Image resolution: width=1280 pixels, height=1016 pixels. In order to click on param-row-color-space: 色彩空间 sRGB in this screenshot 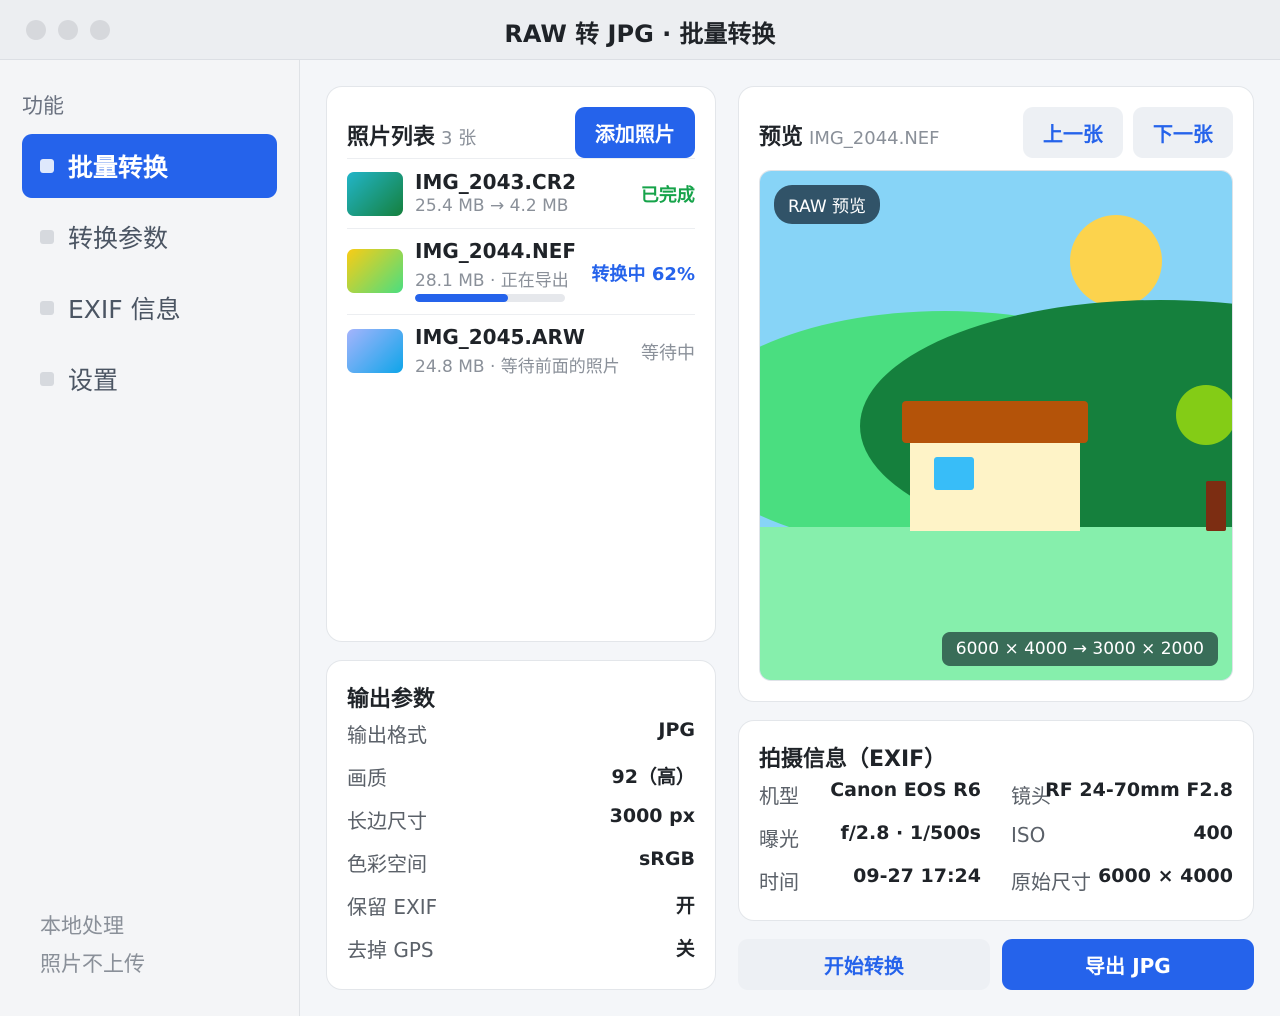, I will do `click(521, 863)`.